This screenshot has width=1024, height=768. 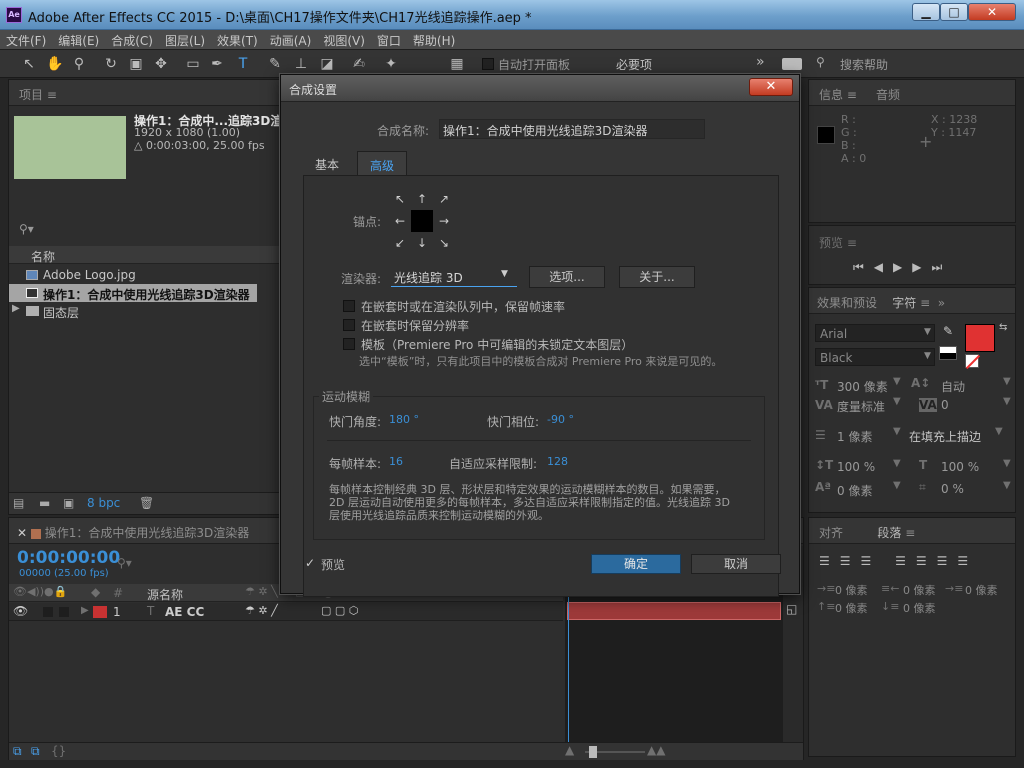 What do you see at coordinates (875, 357) in the screenshot?
I see `font-style-select: Black ▼` at bounding box center [875, 357].